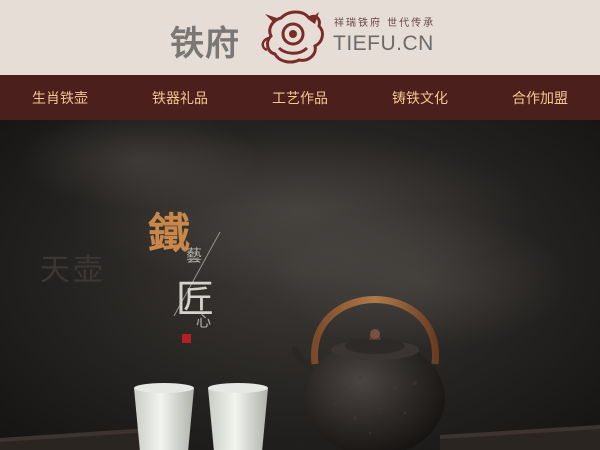 The image size is (600, 450). Describe the element at coordinates (368, 373) in the screenshot. I see `cast-iron-teapot-icon` at that location.